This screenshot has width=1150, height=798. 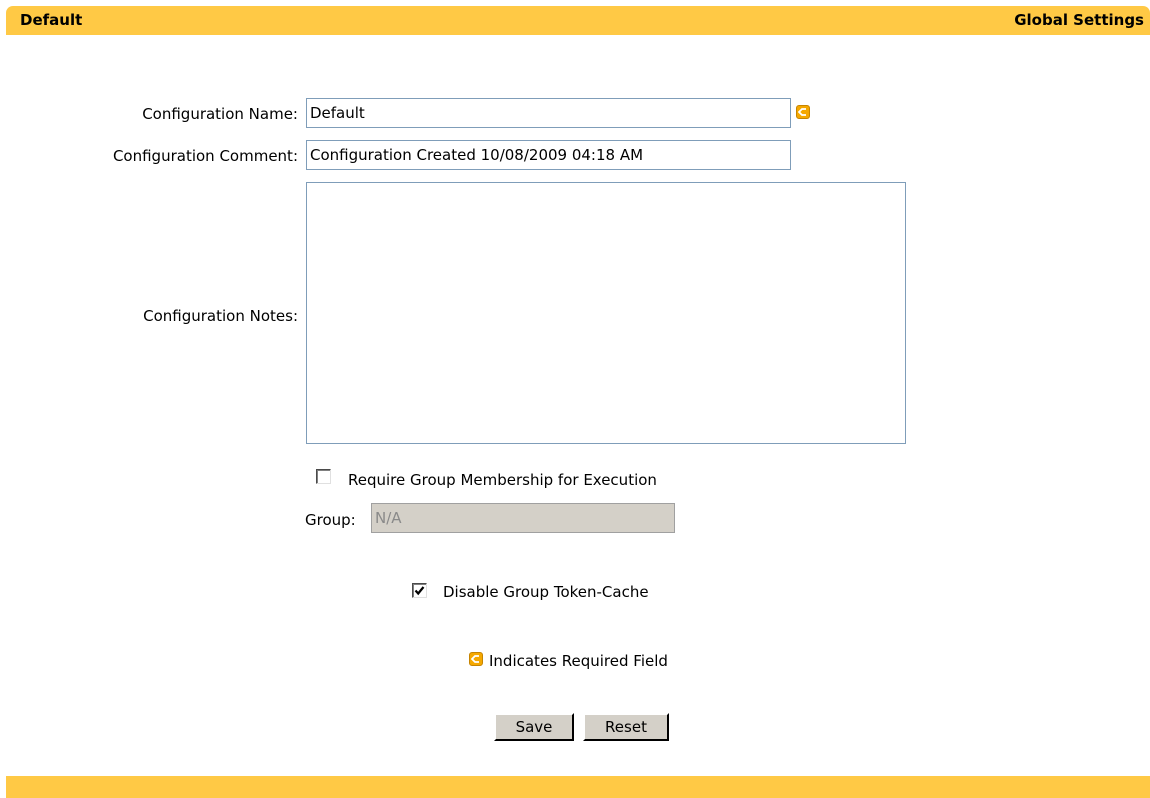 What do you see at coordinates (205, 156) in the screenshot?
I see `config-comment-label: Configuration Comment:` at bounding box center [205, 156].